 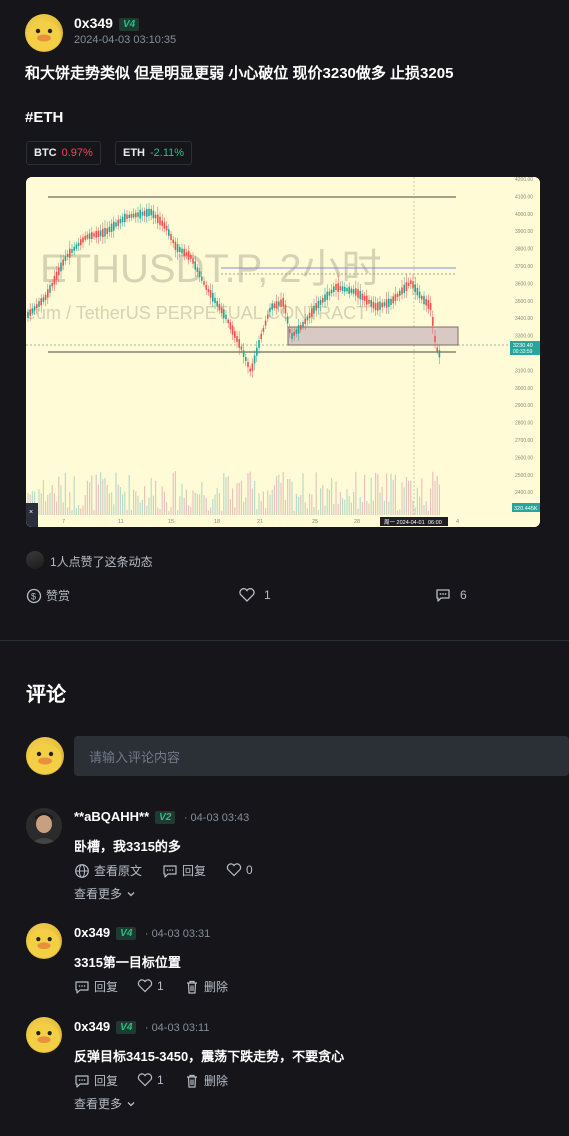 What do you see at coordinates (48, 595) in the screenshot?
I see `tip-button: $ 赞赏` at bounding box center [48, 595].